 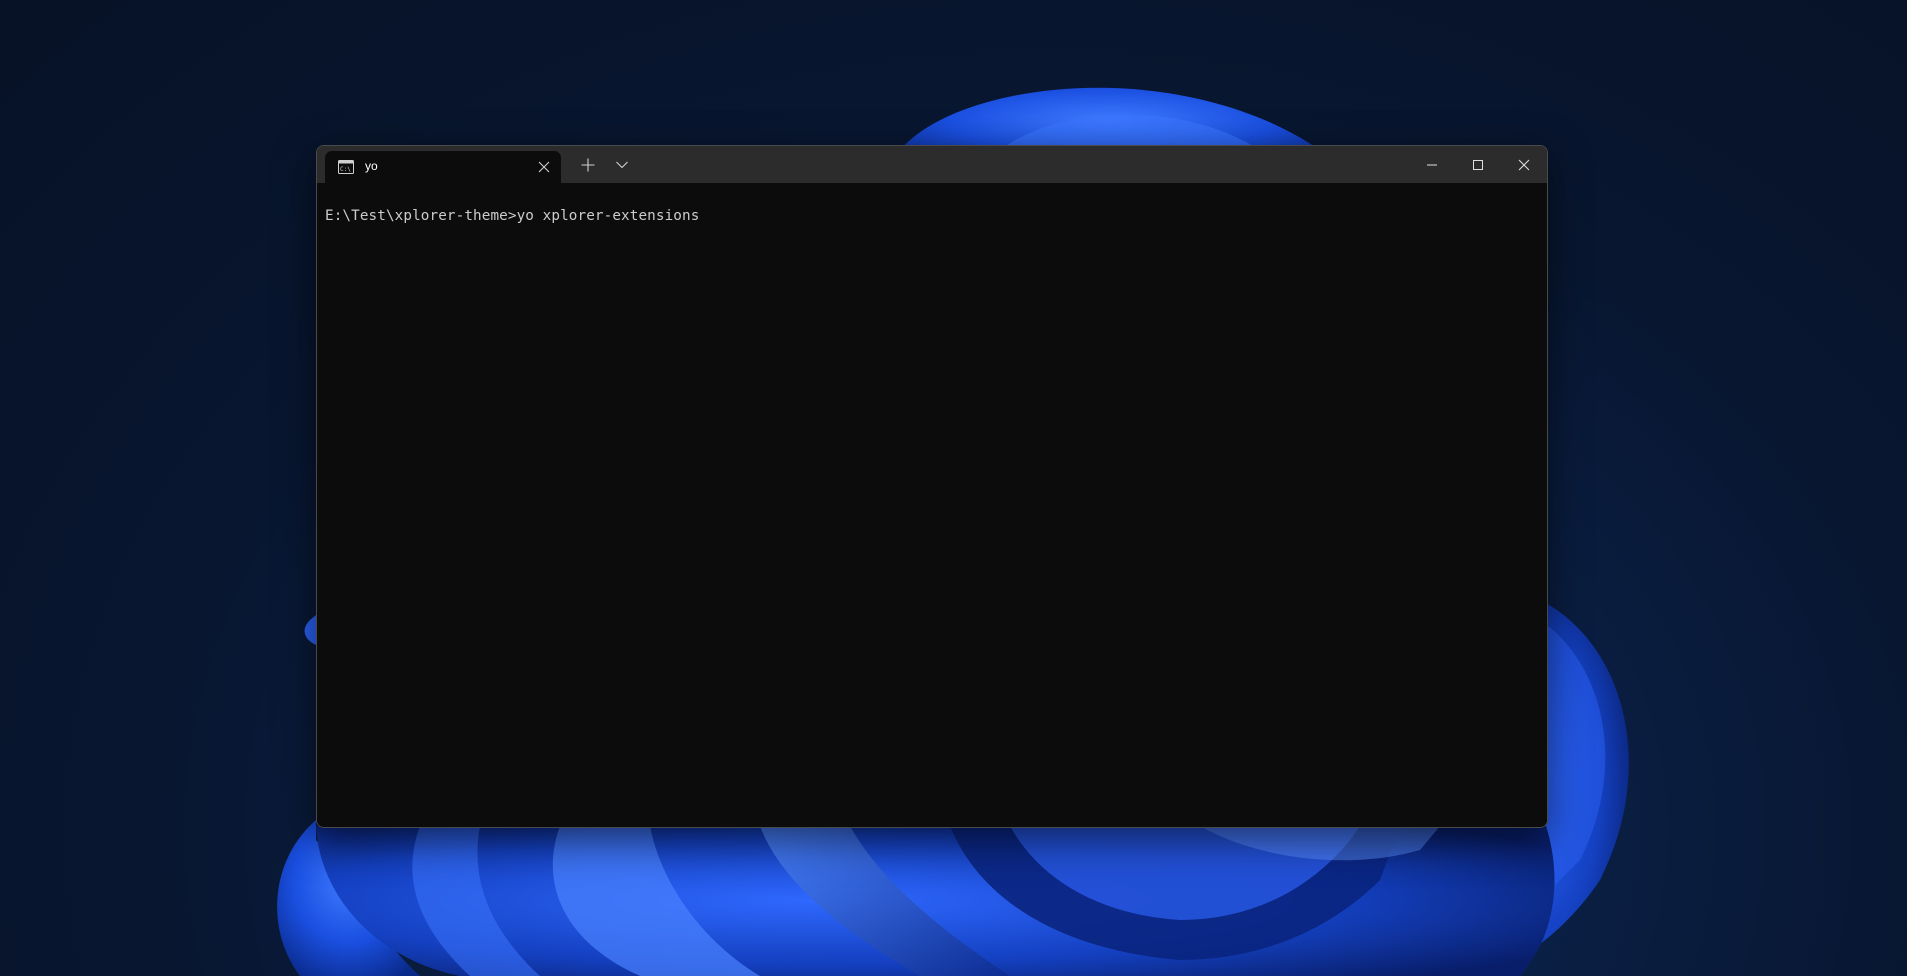 I want to click on chevron-down-icon, so click(x=622, y=165).